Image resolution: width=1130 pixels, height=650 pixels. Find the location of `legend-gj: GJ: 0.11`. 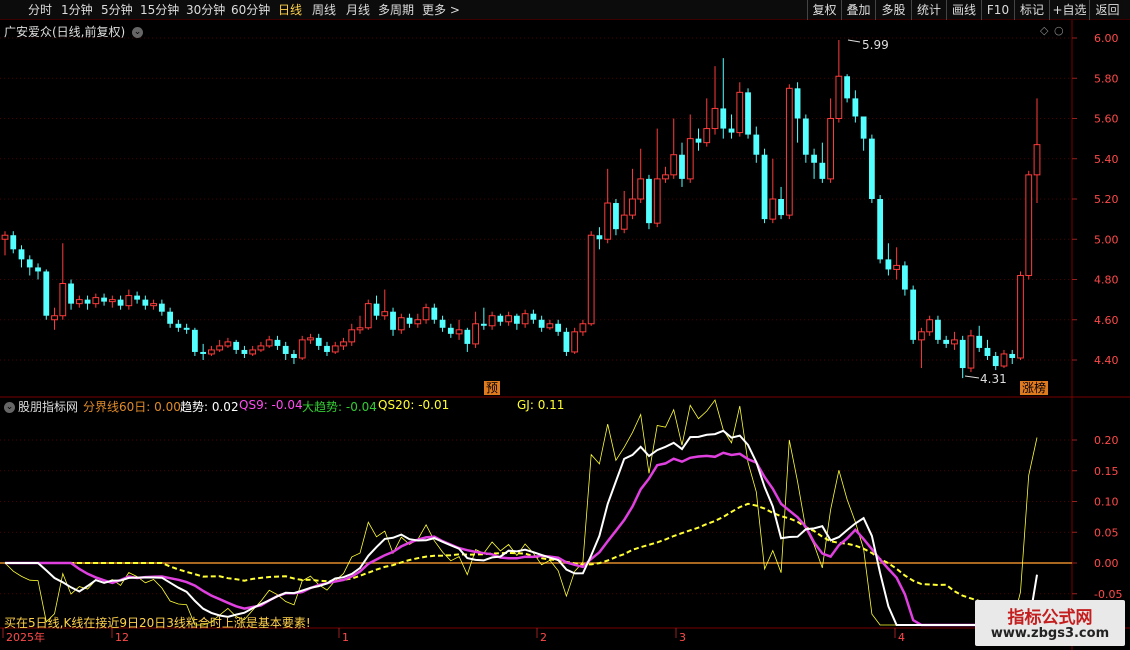

legend-gj: GJ: 0.11 is located at coordinates (541, 405).